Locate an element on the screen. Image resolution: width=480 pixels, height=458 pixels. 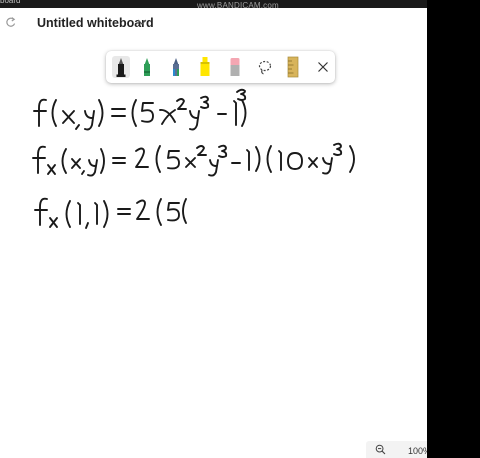
screen-edge is located at coordinates (453, 229).